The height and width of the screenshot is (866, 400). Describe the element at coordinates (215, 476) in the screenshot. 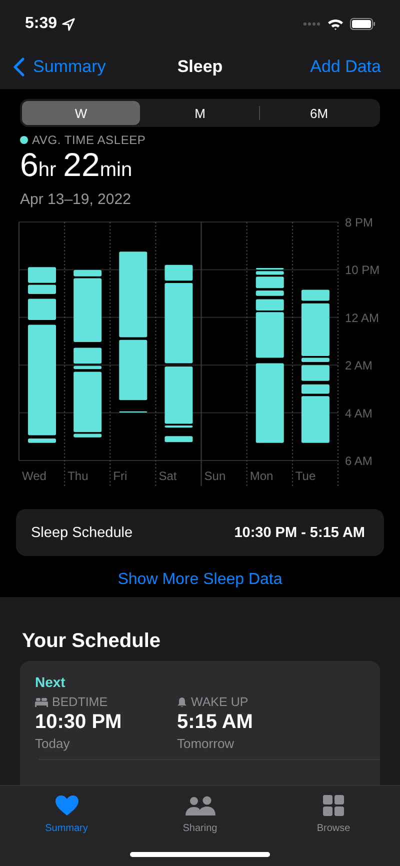

I see `axis-label: Sun` at that location.